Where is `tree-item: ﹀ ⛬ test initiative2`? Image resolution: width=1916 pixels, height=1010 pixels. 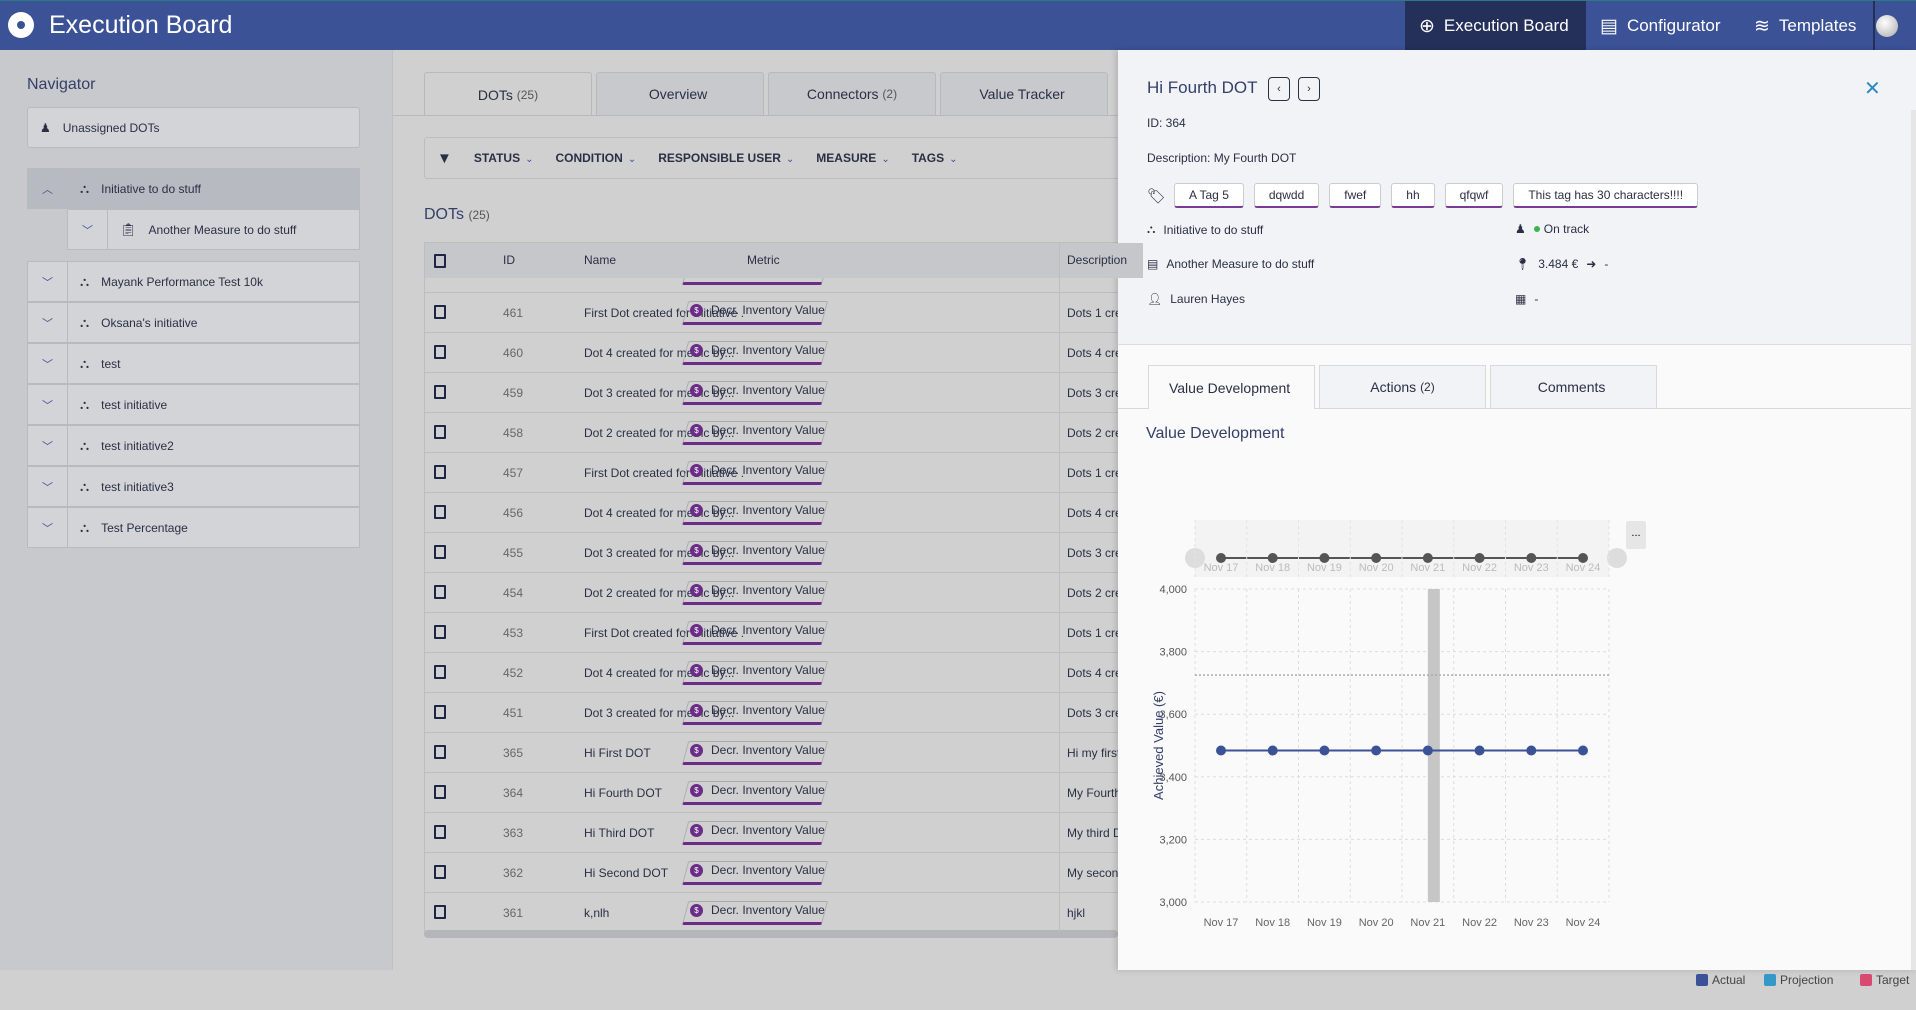 tree-item: ﹀ ⛬ test initiative2 is located at coordinates (193, 445).